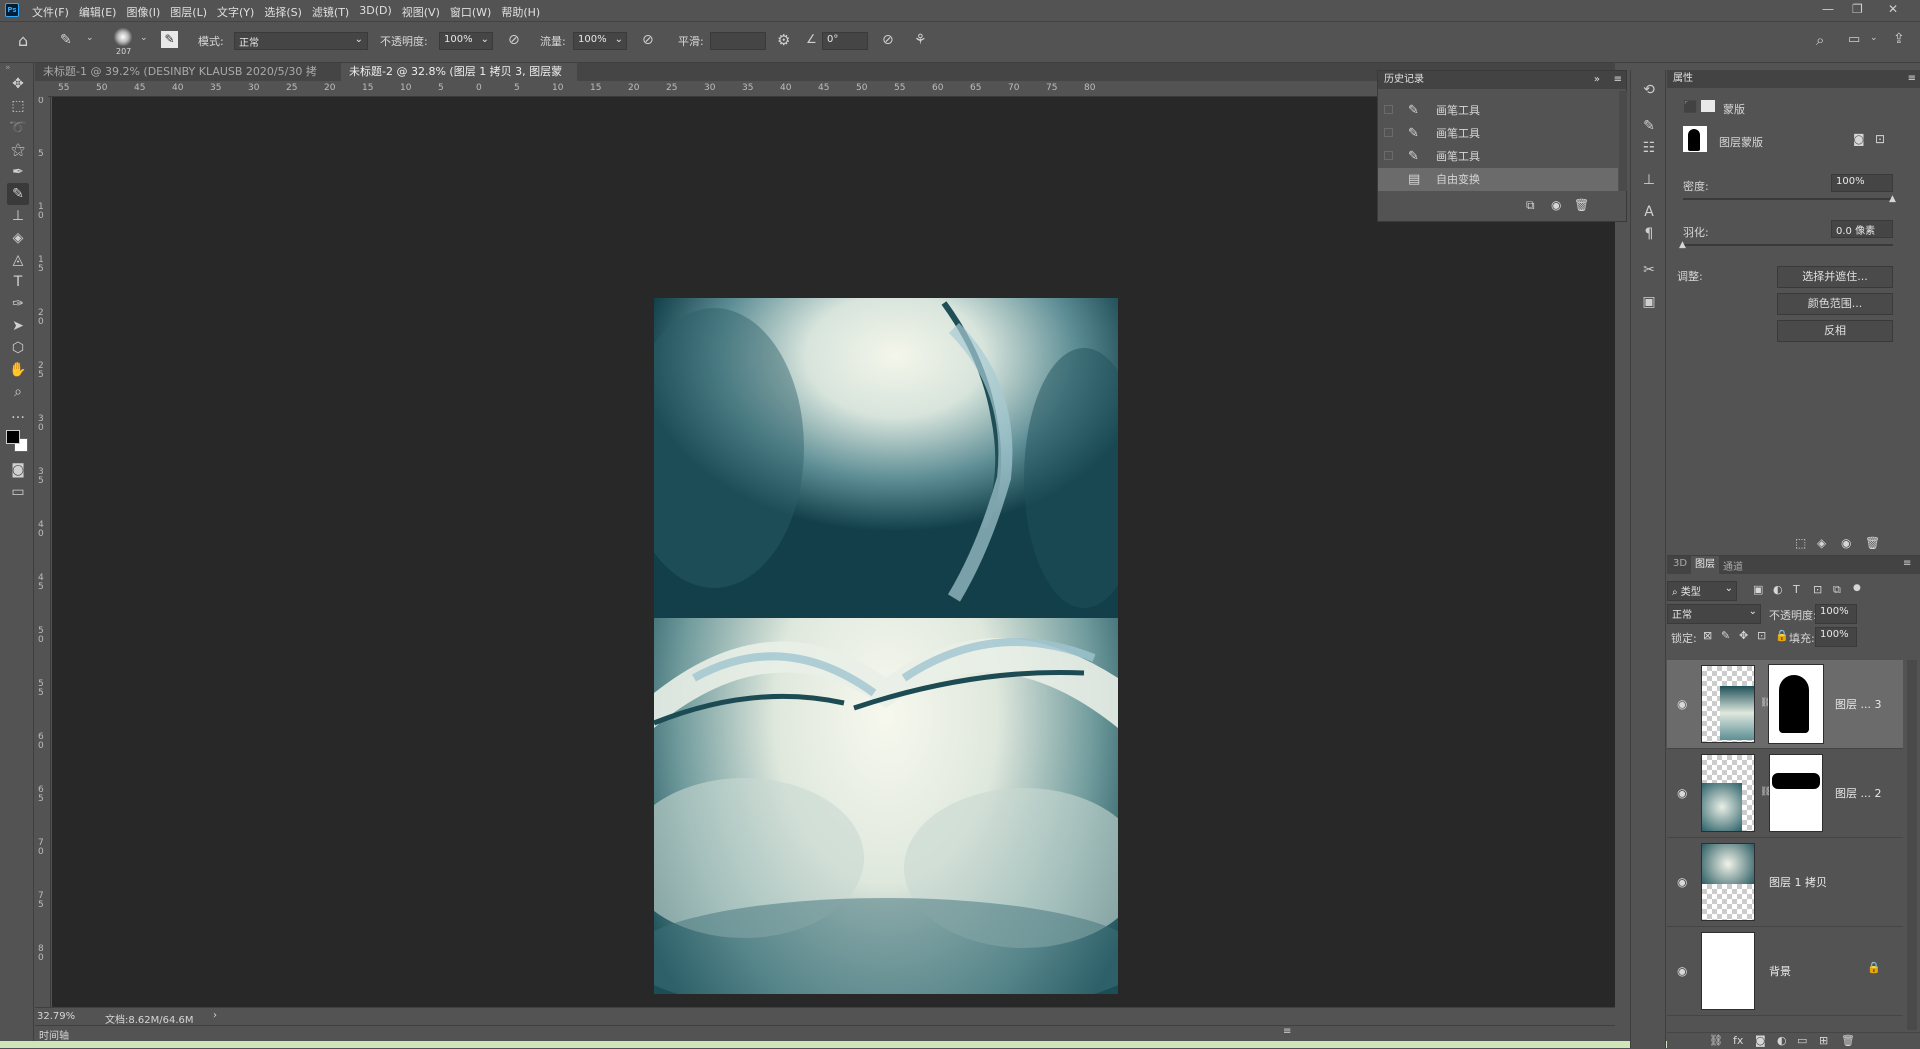 Image resolution: width=1920 pixels, height=1049 pixels. I want to click on type-tool-icon: T, so click(18, 282).